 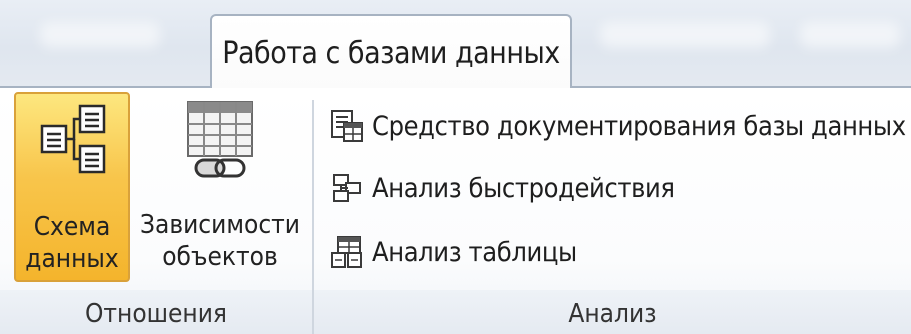 I want to click on relationships-button: Схема данных, so click(x=72, y=187).